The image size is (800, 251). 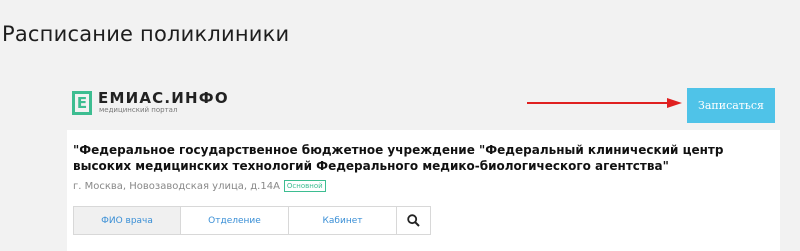 What do you see at coordinates (604, 103) in the screenshot?
I see `red-arrow-icon` at bounding box center [604, 103].